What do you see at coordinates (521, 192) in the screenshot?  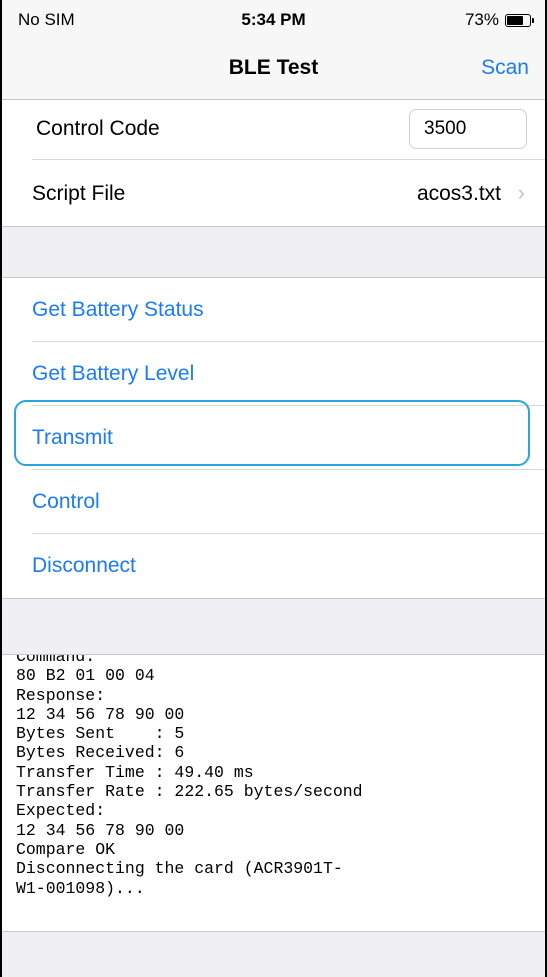 I see `chevron-right-icon: ›` at bounding box center [521, 192].